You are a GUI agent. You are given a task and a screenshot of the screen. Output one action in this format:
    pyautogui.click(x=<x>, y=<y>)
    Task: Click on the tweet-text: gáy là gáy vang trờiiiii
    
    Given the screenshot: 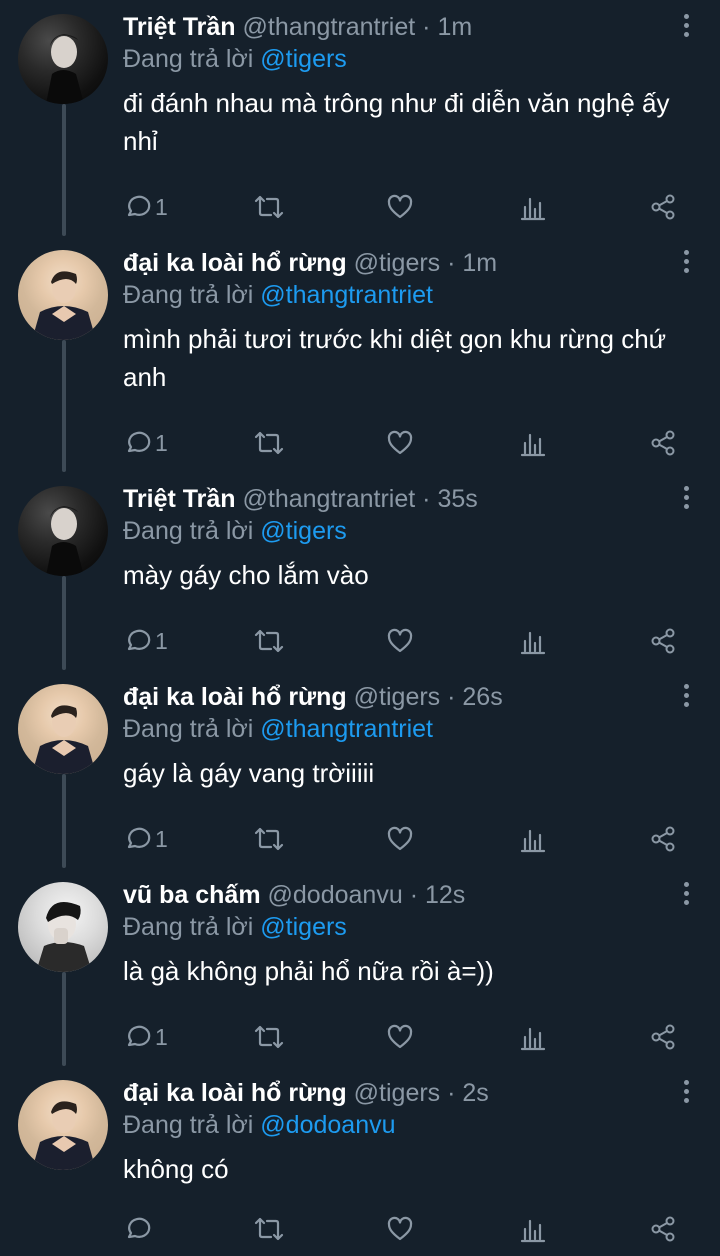 What is the action you would take?
    pyautogui.click(x=249, y=773)
    